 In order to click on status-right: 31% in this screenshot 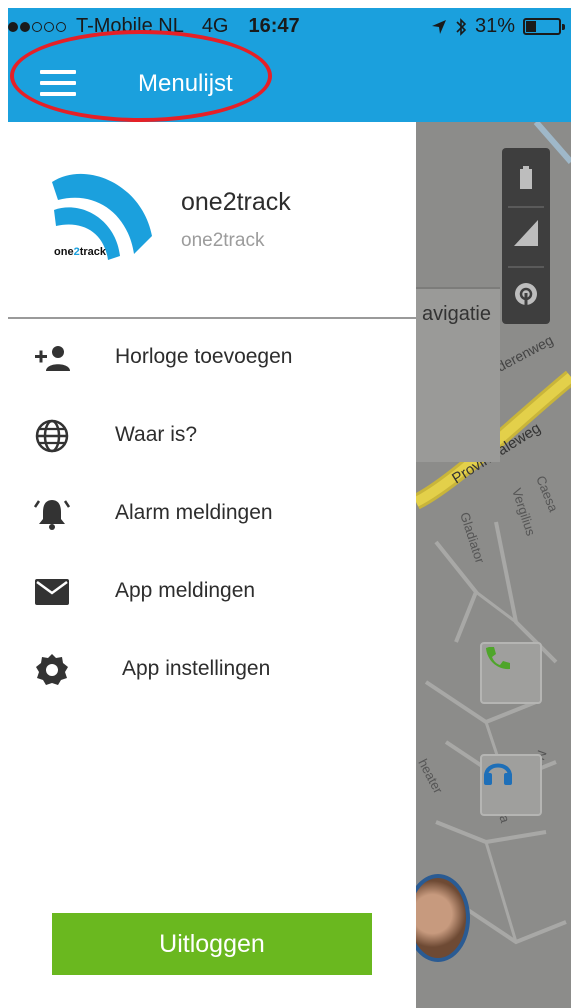, I will do `click(498, 26)`.